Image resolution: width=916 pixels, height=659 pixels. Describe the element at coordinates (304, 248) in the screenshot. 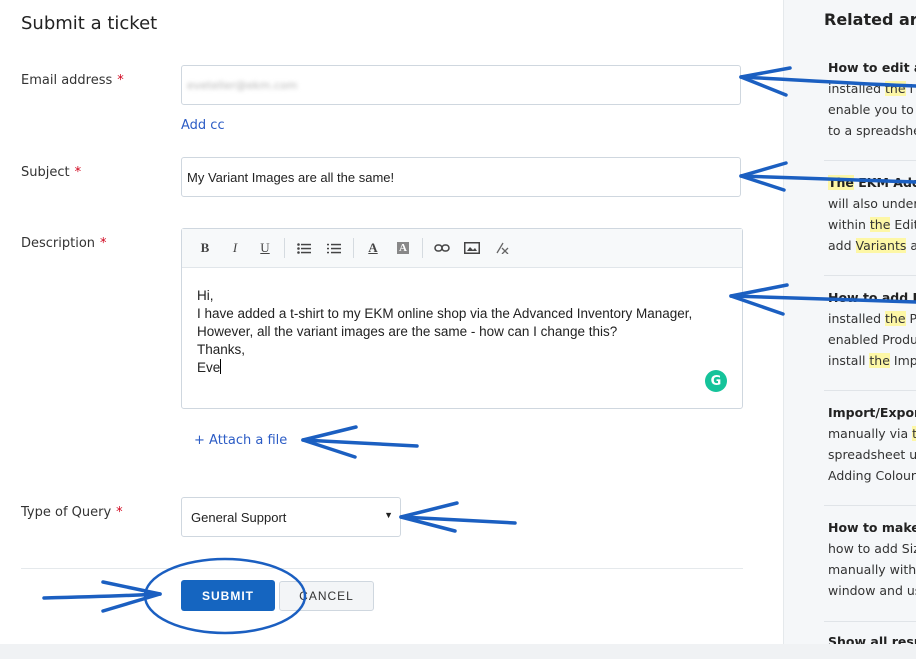

I see `bulleted-list-icon` at that location.